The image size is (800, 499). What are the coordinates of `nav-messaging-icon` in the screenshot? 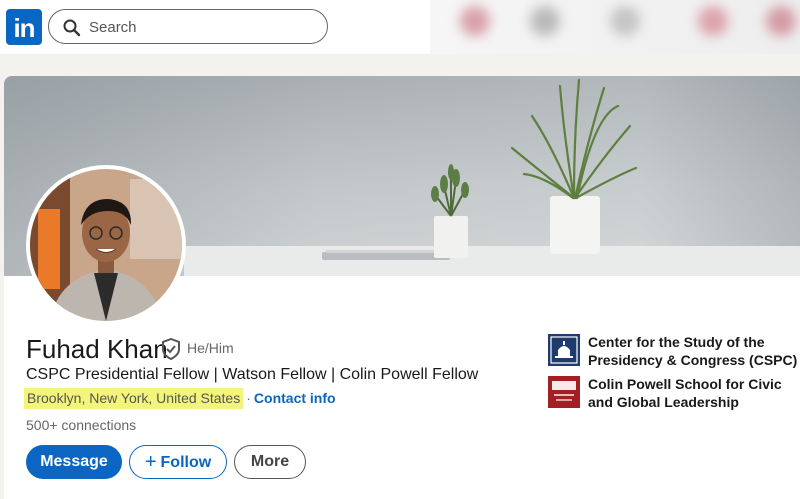 It's located at (713, 21).